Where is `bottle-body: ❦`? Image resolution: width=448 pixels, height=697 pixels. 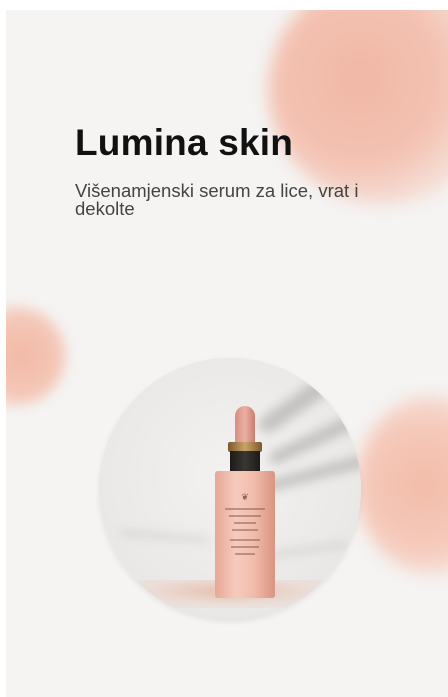
bottle-body: ❦ is located at coordinates (245, 534).